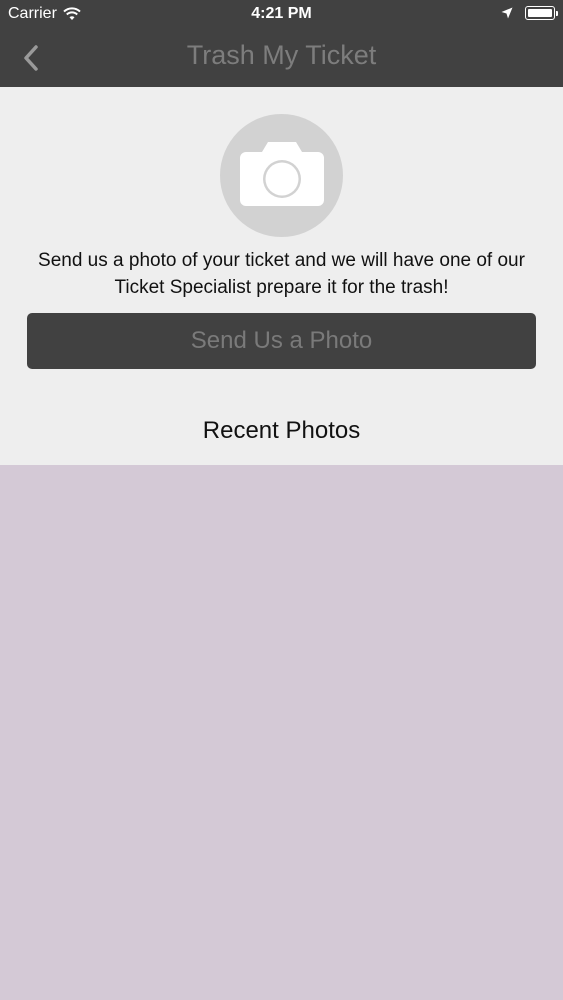 Image resolution: width=563 pixels, height=1000 pixels. I want to click on status-right-group, so click(529, 13).